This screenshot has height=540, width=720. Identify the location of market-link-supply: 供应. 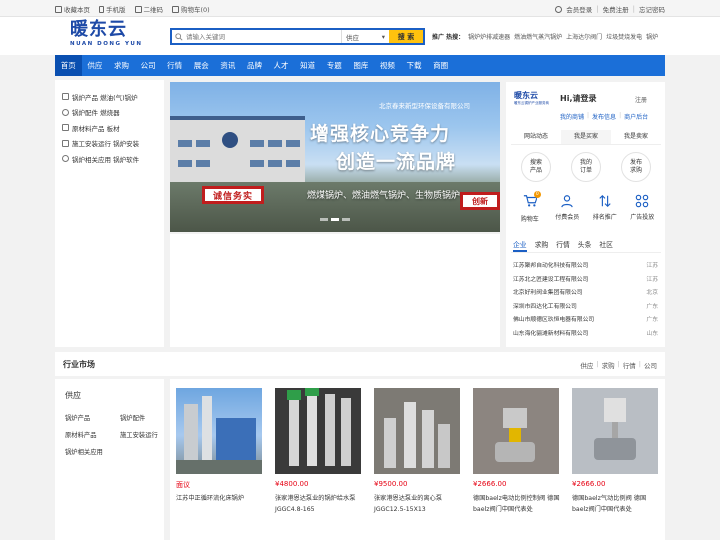
(586, 365).